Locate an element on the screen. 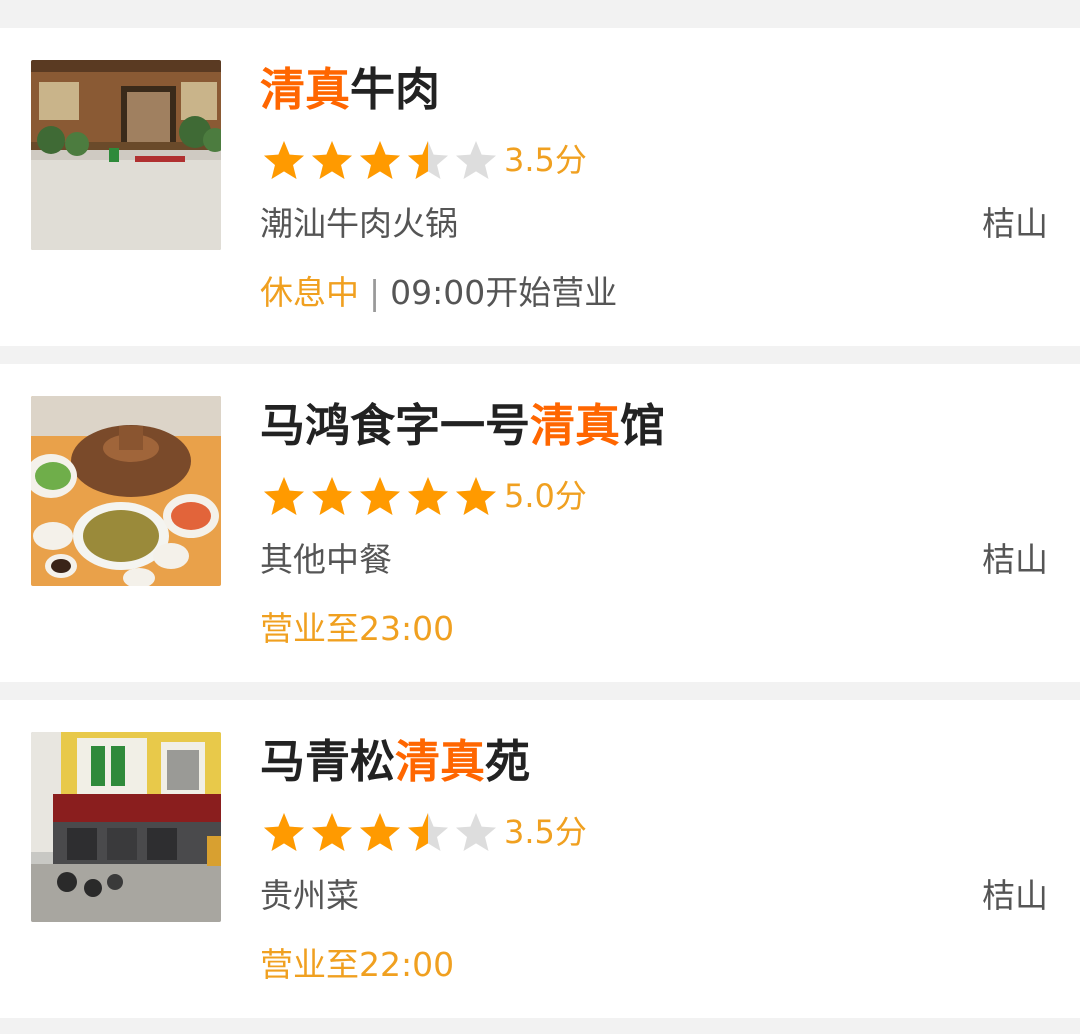 The width and height of the screenshot is (1080, 1034). business-hours: 休息中 | 09:00开始营业 is located at coordinates (438, 293).